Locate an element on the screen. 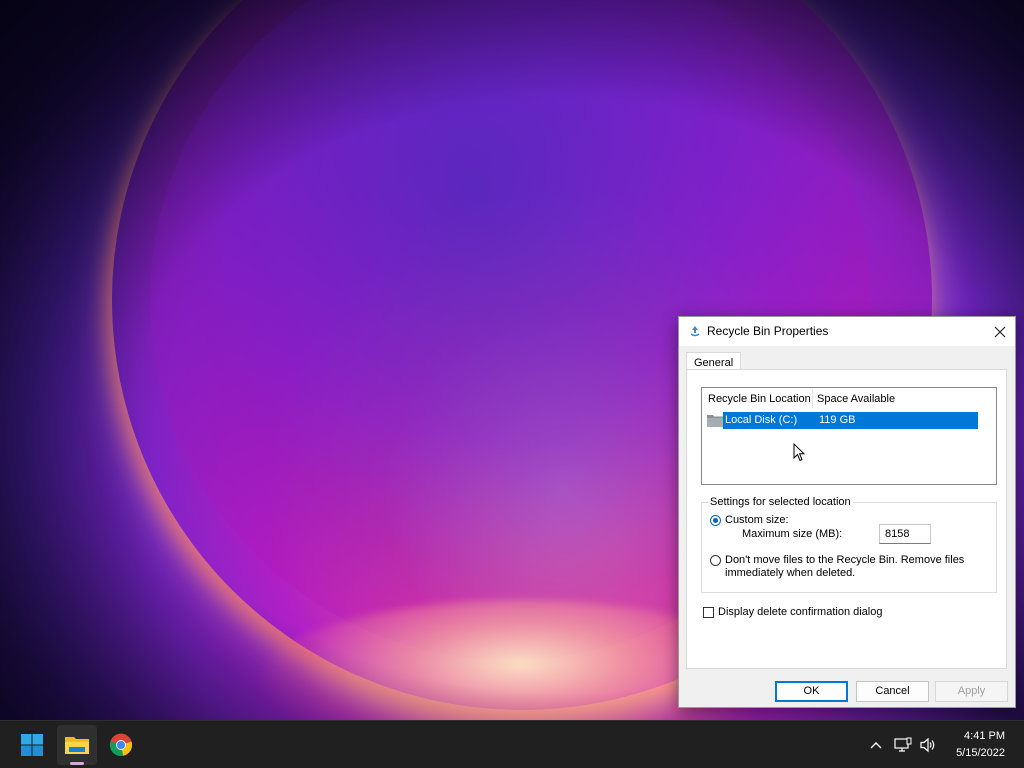 This screenshot has width=1024, height=768. close-button is located at coordinates (1000, 331).